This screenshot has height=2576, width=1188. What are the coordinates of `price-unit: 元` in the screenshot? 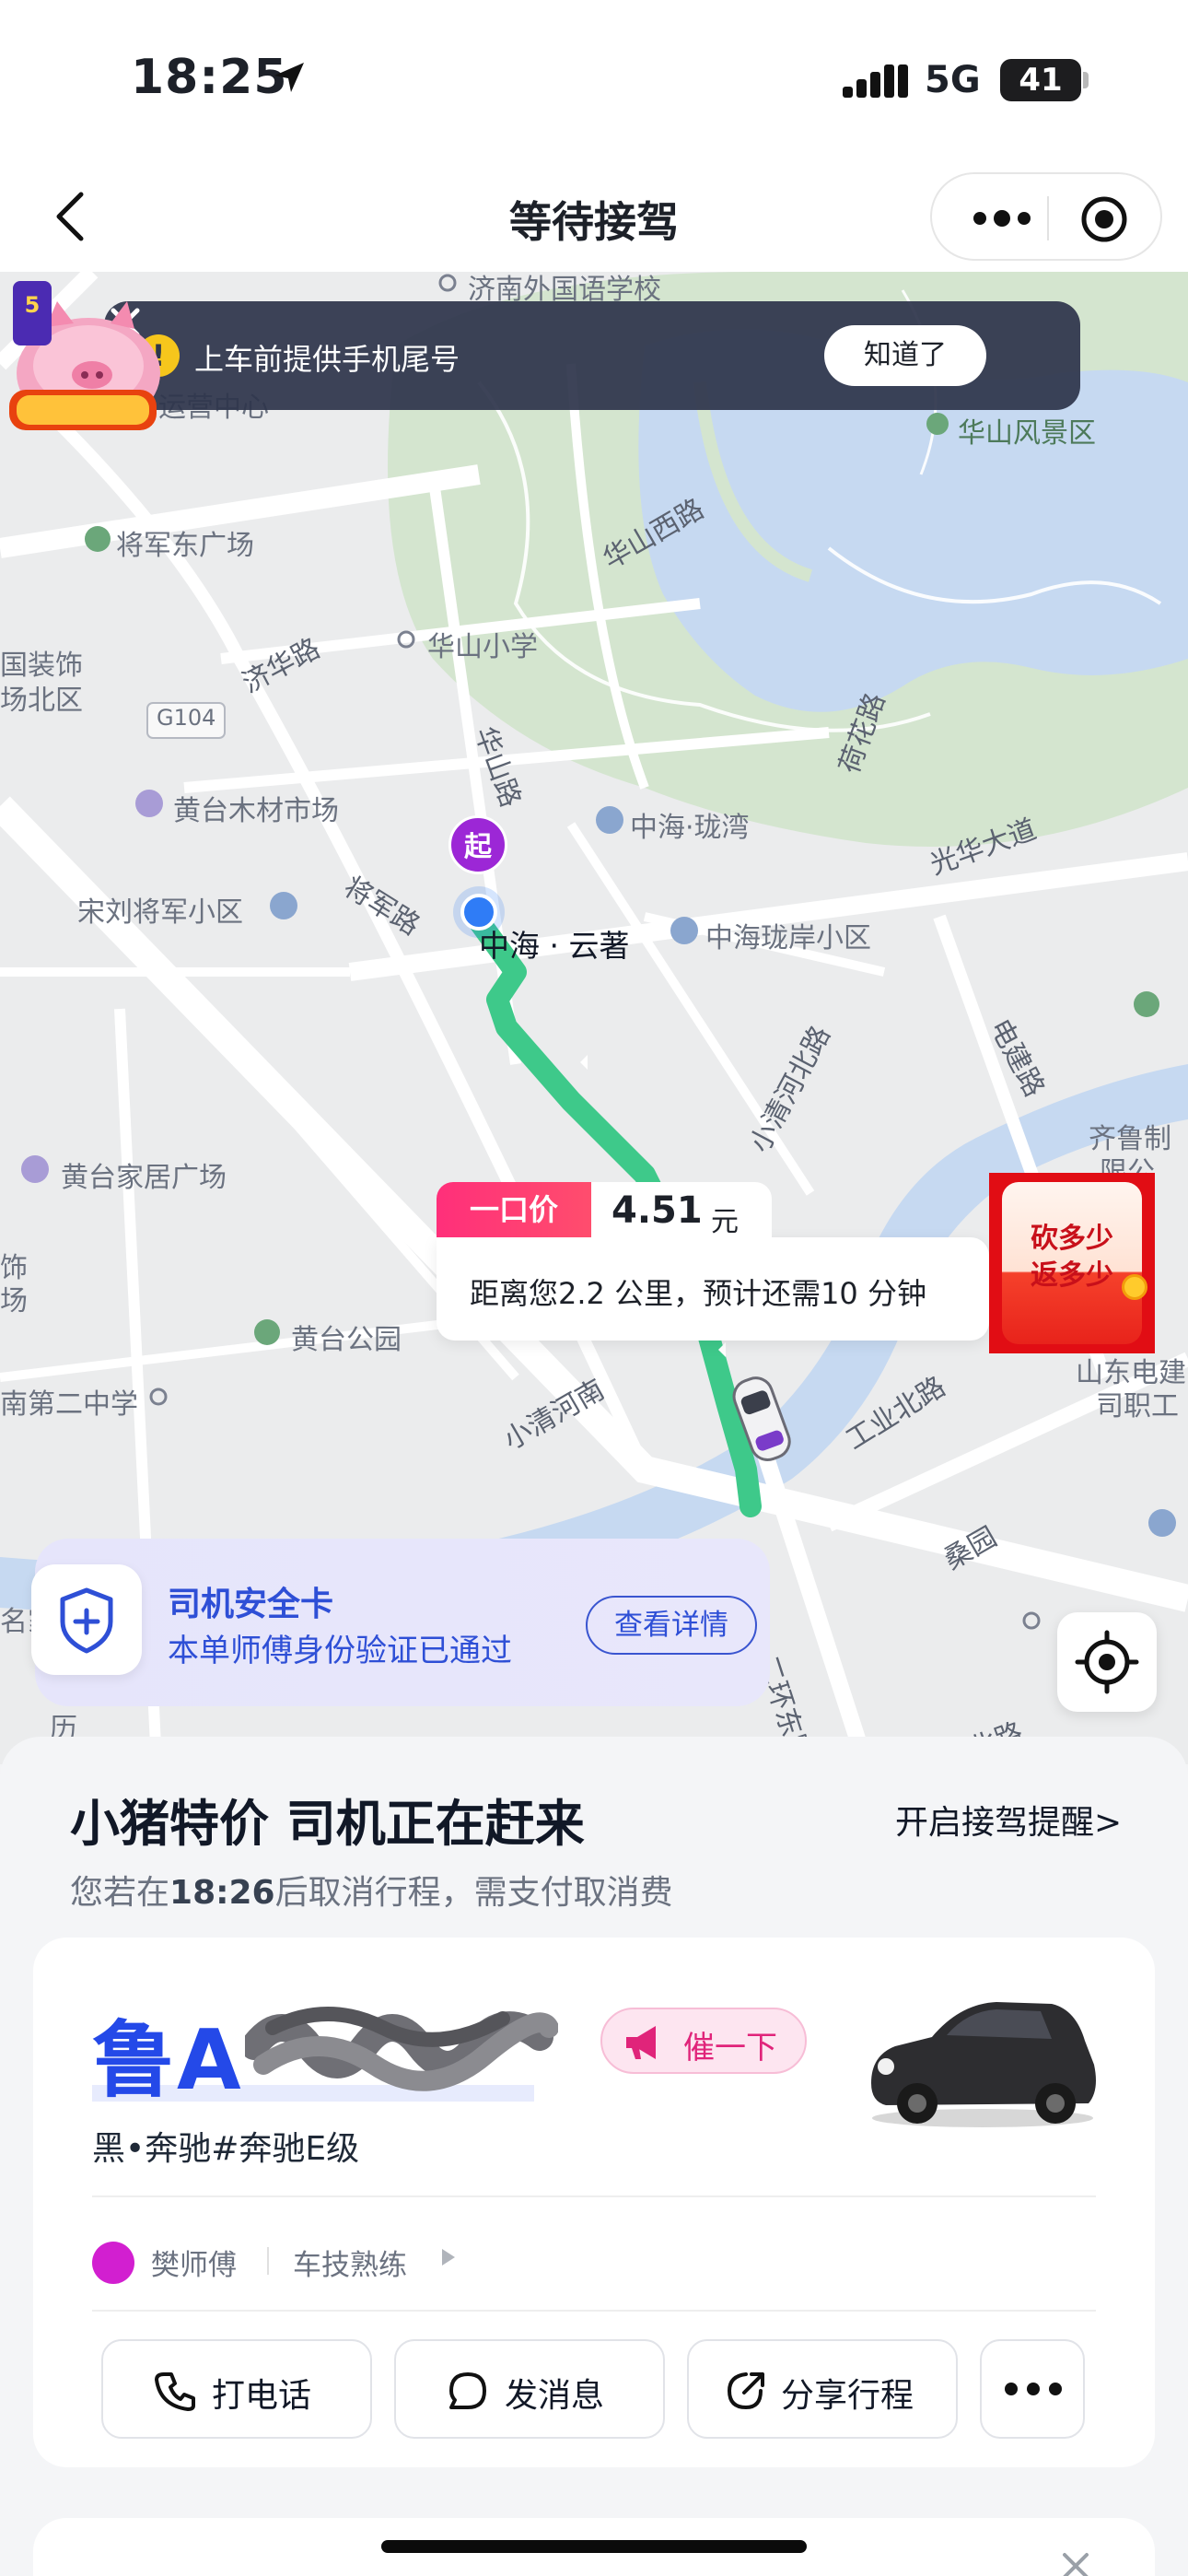 It's located at (725, 1222).